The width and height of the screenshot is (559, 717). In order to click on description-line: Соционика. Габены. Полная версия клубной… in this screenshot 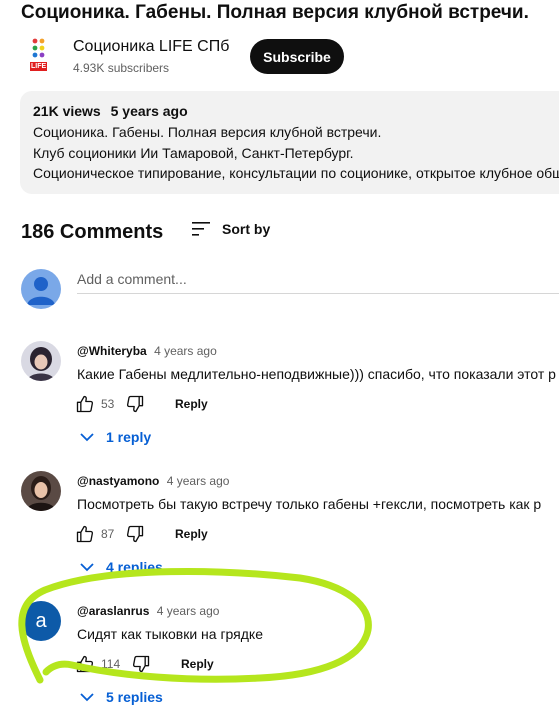, I will do `click(207, 132)`.